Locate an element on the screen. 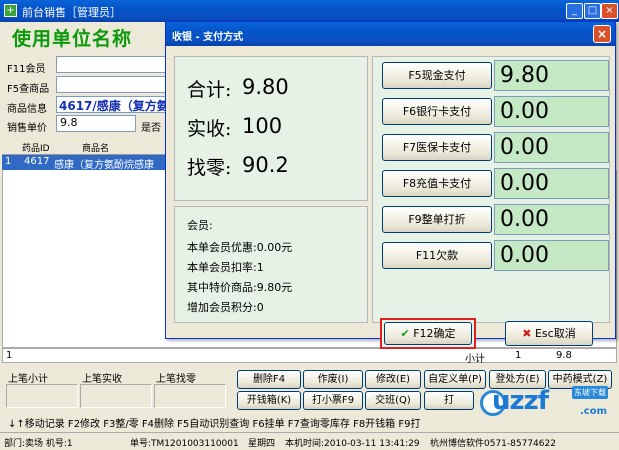 This screenshot has height=450, width=619. status-dept: 部门:卖场 机号:1 is located at coordinates (38, 444).